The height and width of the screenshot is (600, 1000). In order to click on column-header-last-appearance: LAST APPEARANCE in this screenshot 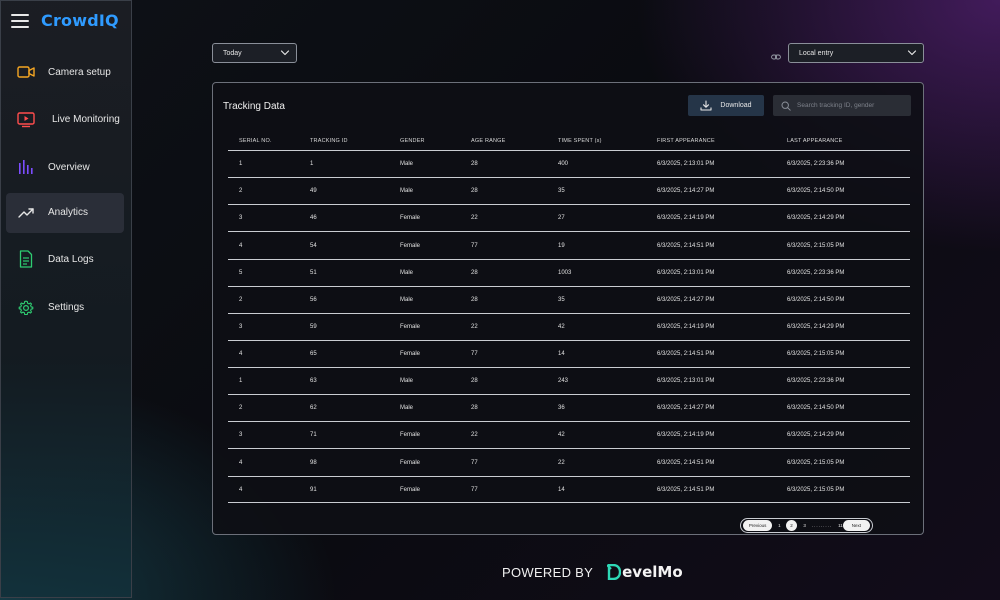, I will do `click(848, 141)`.